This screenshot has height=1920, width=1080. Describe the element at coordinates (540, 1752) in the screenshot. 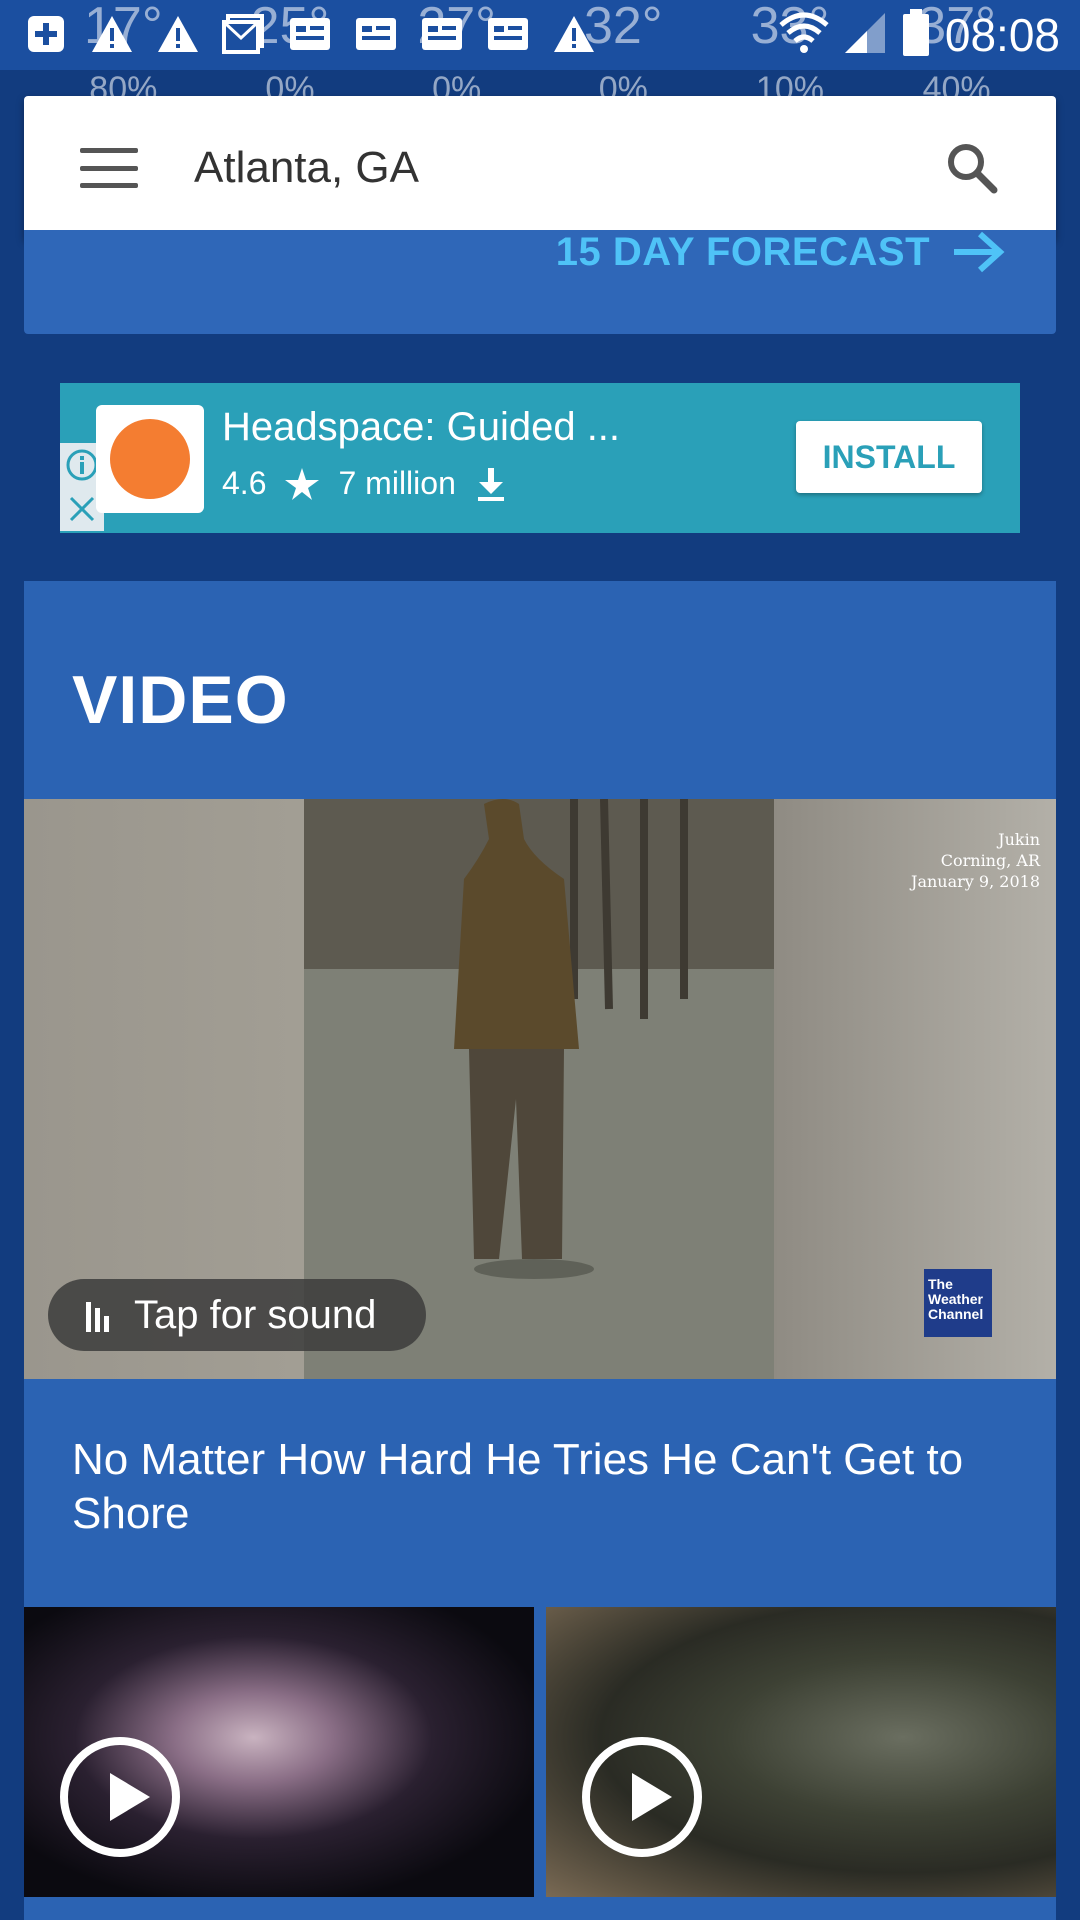

I see `video-thumbnails` at that location.